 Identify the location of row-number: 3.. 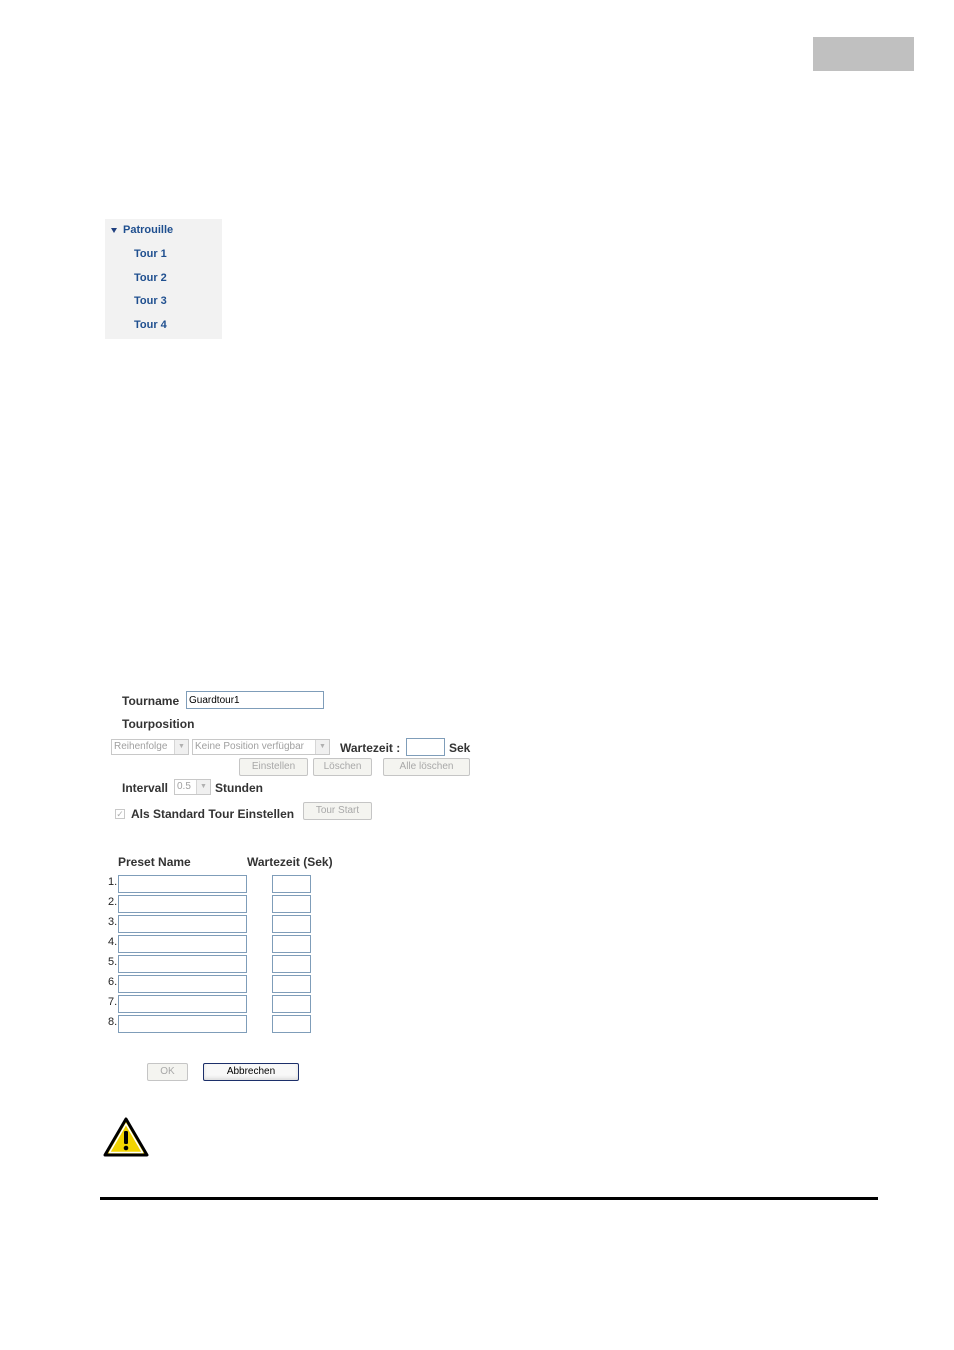
(113, 922).